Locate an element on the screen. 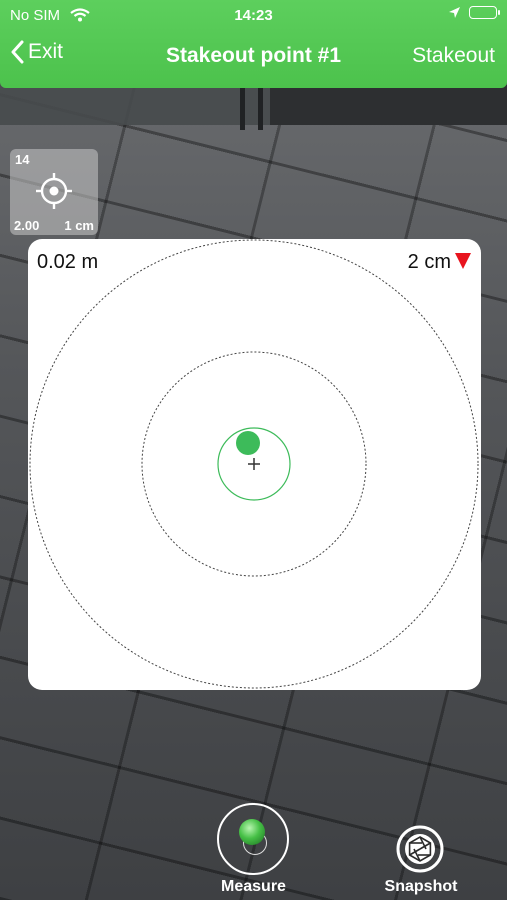 The image size is (507, 900). crosshair-icon is located at coordinates (54, 191).